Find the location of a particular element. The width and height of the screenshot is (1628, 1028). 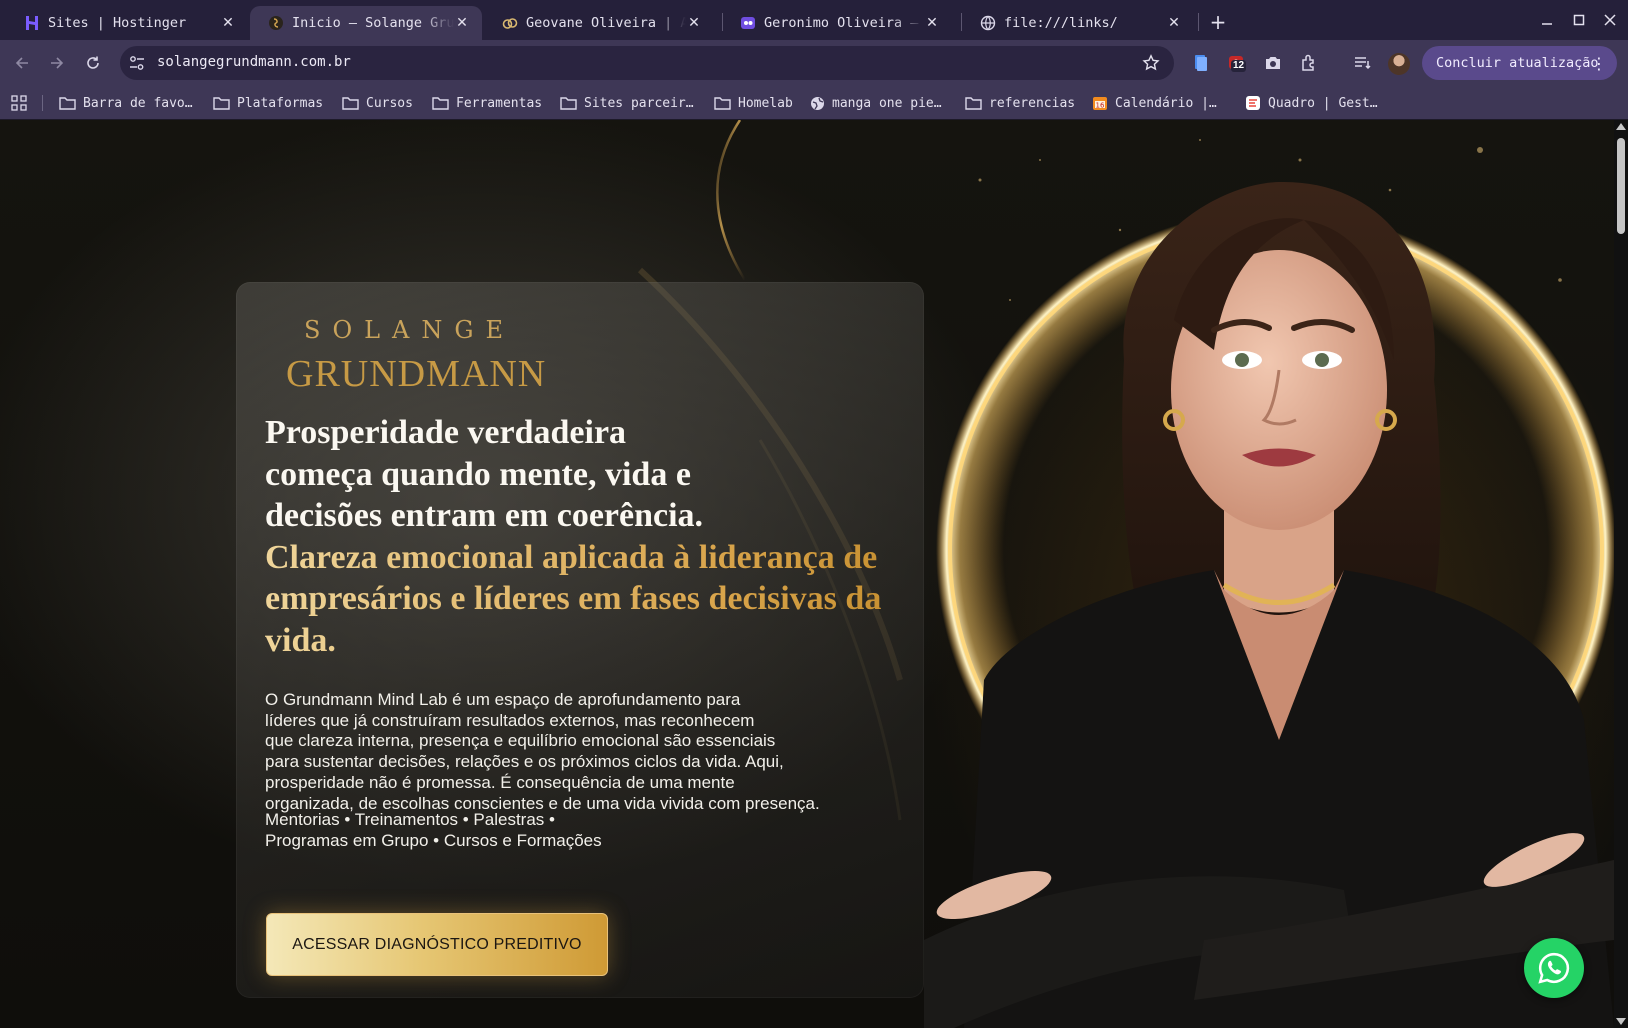

tab-hostinger: Sites | Hostinger ✕ is located at coordinates (127, 23).